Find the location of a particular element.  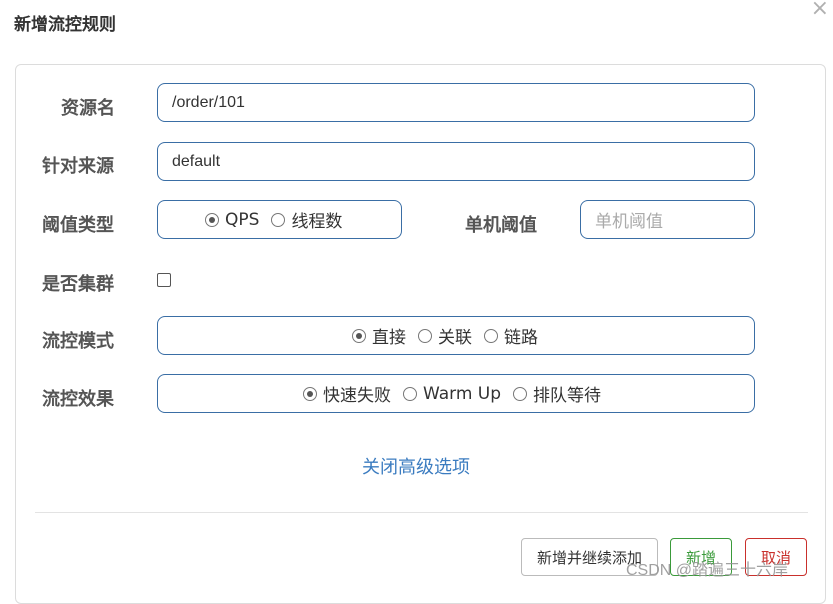

behavior-option-queue: 排队等待 is located at coordinates (557, 393).